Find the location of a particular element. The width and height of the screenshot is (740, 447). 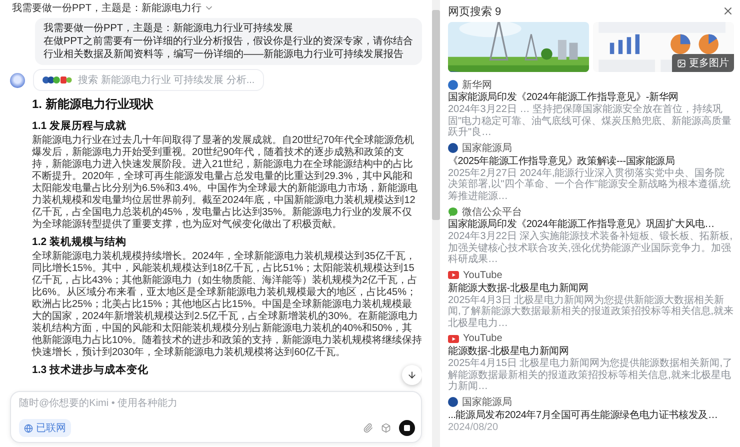

result-date: 2024/08/20 is located at coordinates (474, 427).